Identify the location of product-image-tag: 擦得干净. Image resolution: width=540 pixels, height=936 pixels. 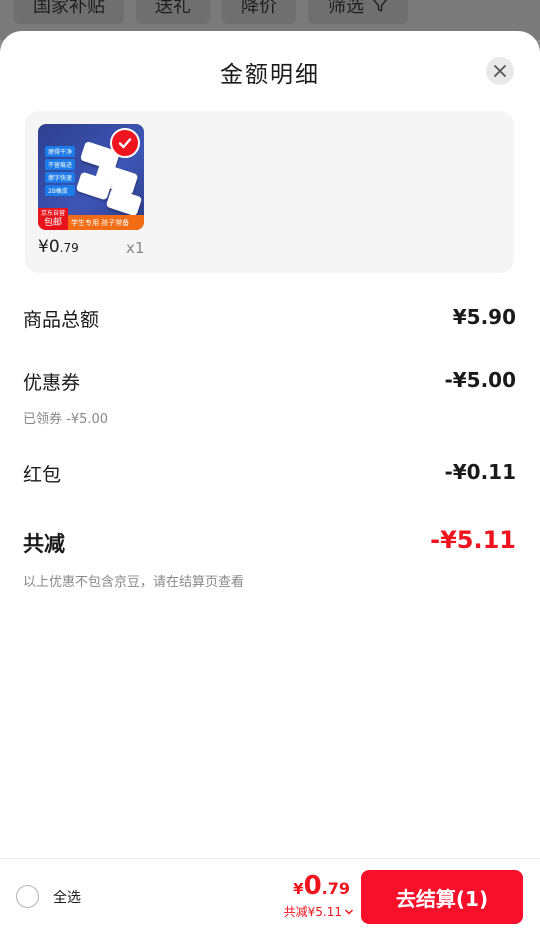
(60, 151).